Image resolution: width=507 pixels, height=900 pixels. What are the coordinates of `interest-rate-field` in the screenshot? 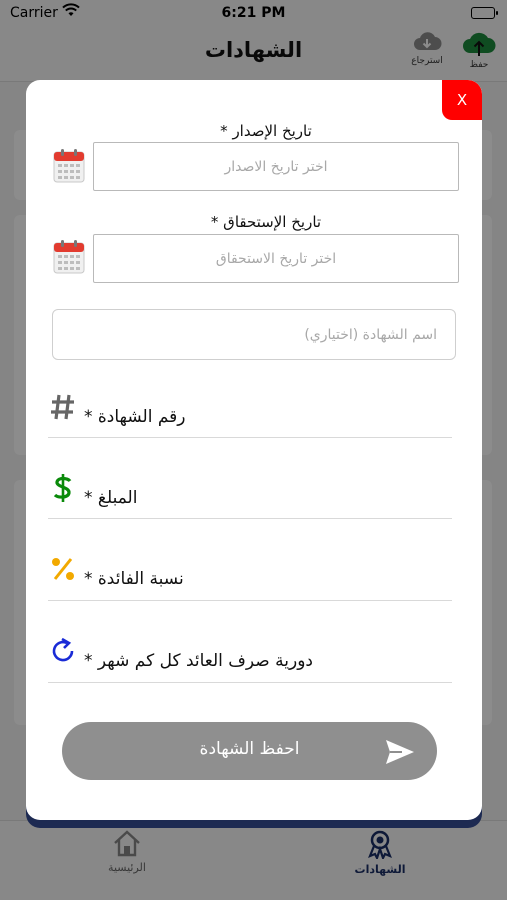 It's located at (250, 600).